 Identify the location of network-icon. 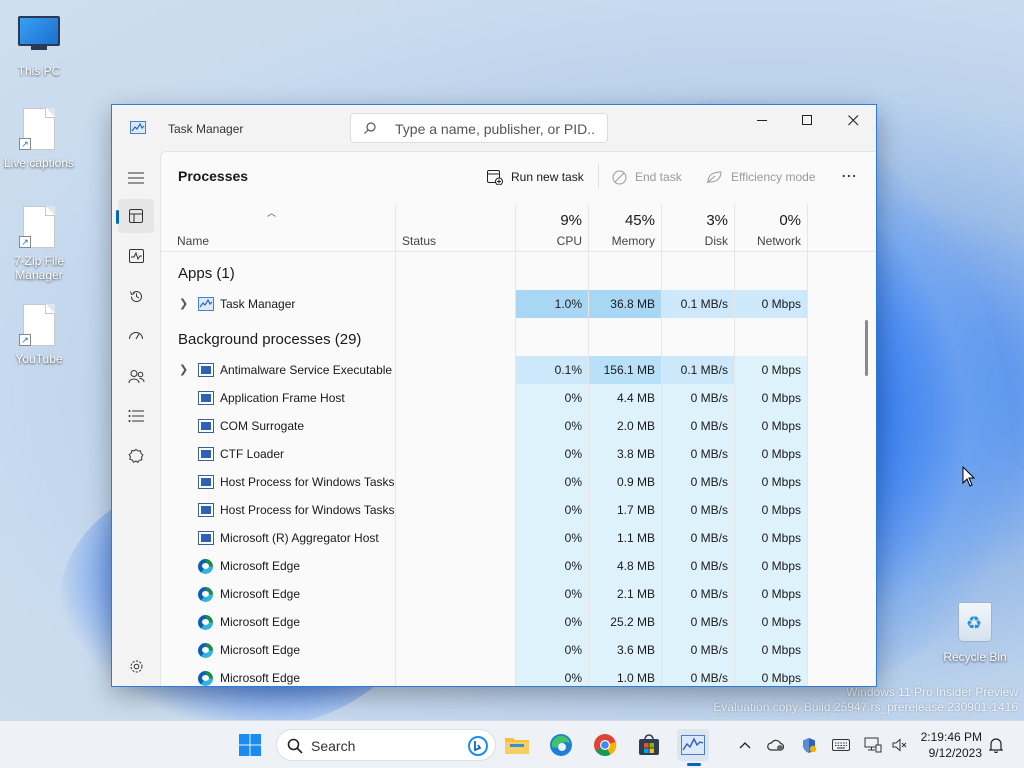
(873, 745).